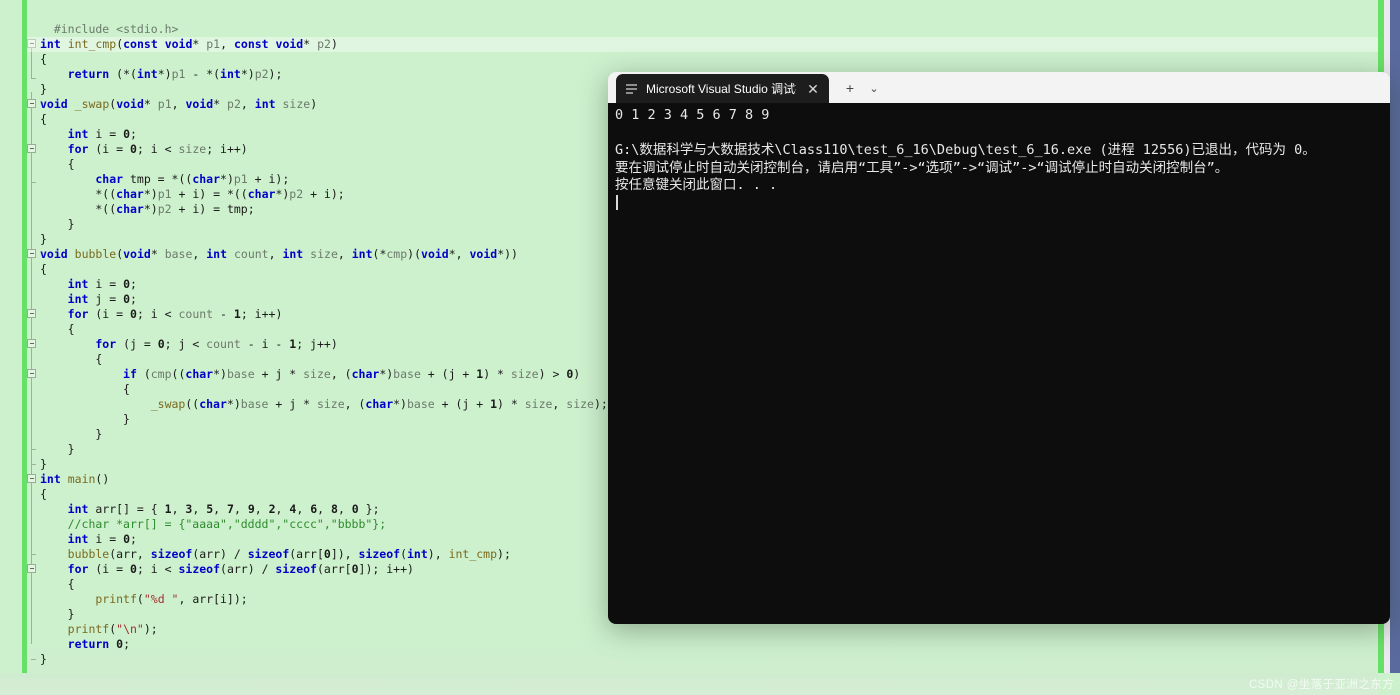 The image size is (1400, 695). What do you see at coordinates (106, 134) in the screenshot?
I see `code-token: i =` at bounding box center [106, 134].